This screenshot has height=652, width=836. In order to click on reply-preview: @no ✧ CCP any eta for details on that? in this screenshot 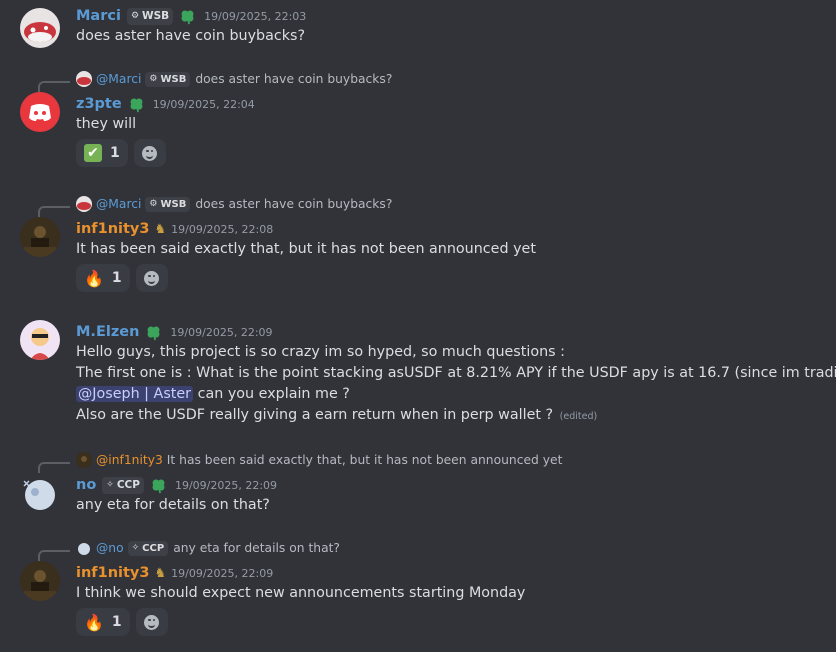, I will do `click(208, 548)`.